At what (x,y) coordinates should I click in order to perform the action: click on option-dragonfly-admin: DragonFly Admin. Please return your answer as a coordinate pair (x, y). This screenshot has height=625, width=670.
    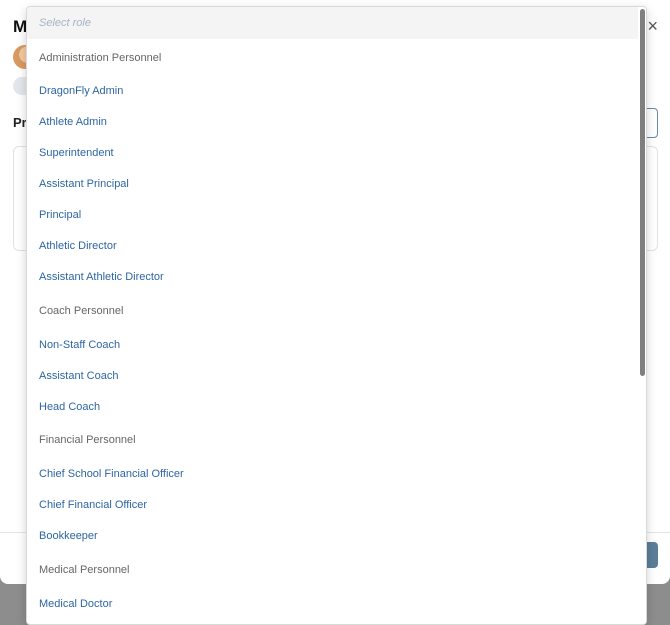
    Looking at the image, I should click on (81, 91).